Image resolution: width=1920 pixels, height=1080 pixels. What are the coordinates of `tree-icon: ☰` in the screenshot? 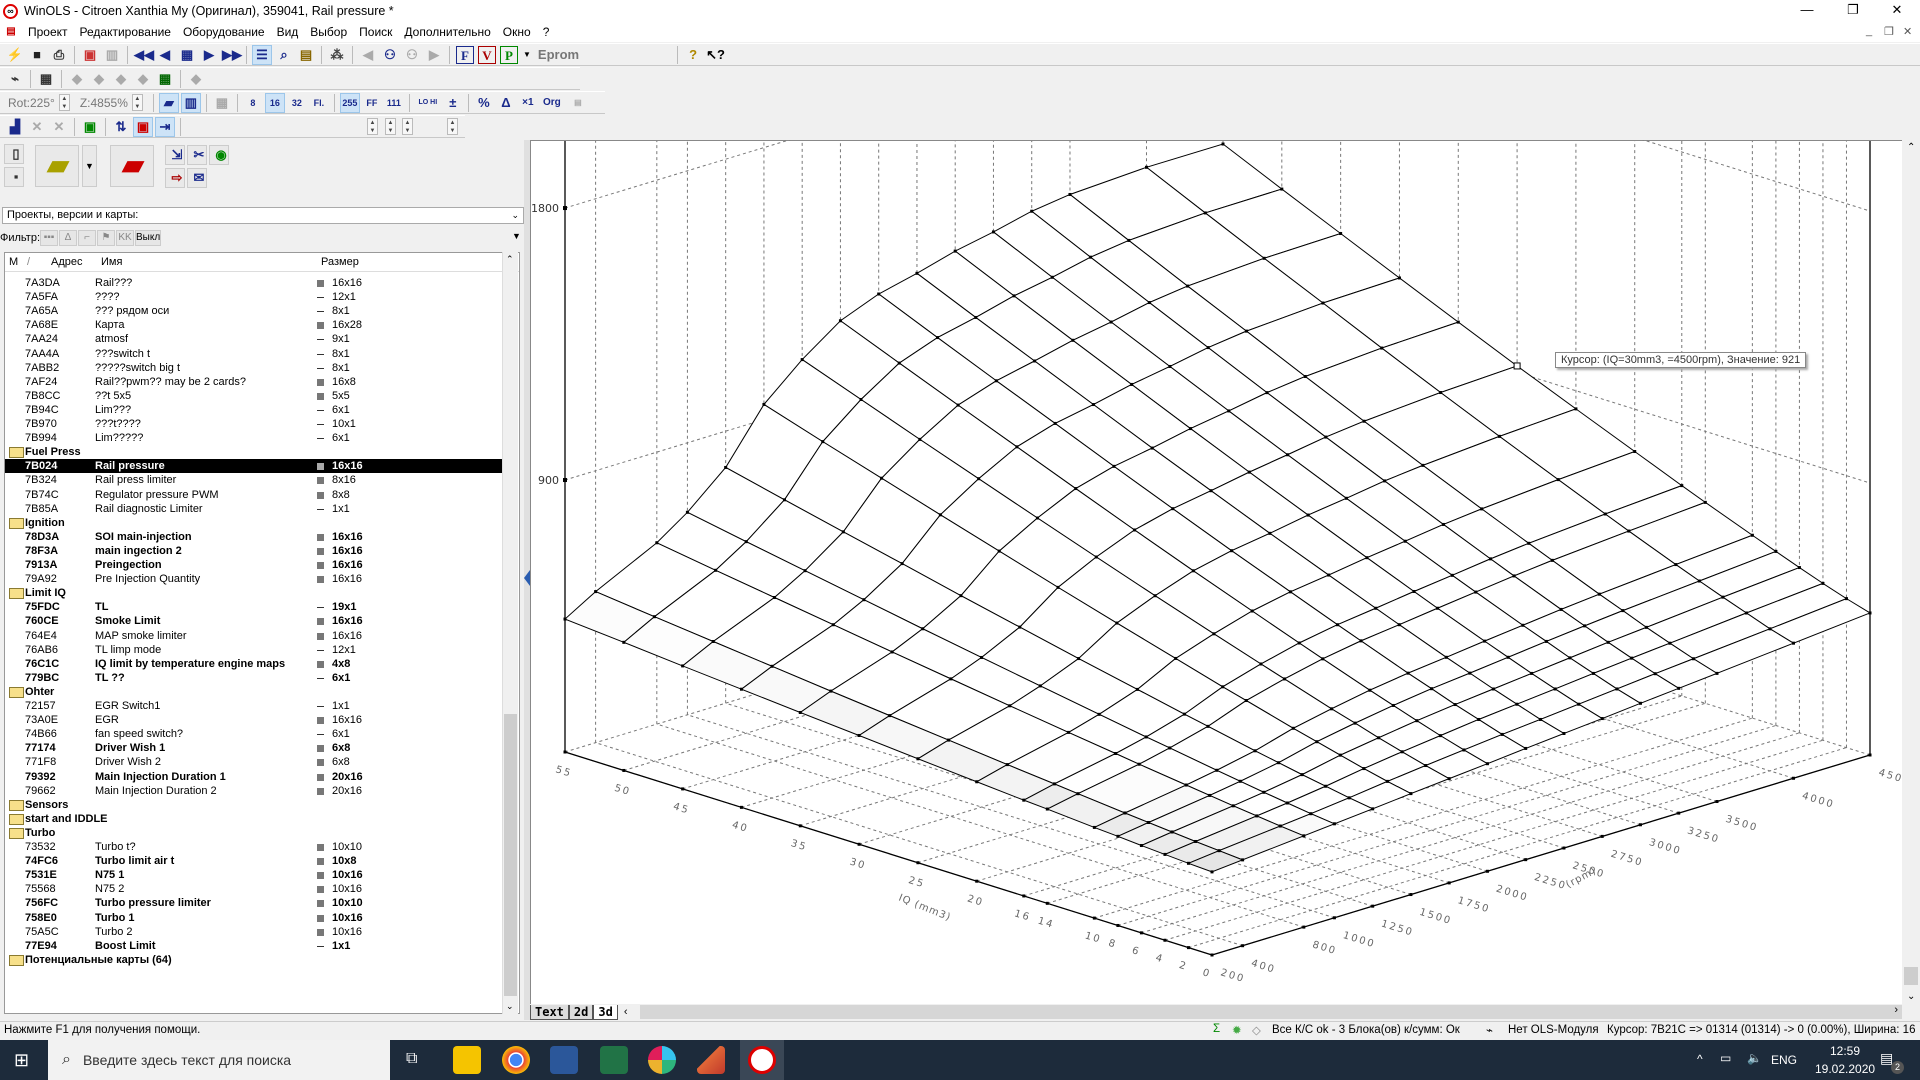 It's located at (262, 54).